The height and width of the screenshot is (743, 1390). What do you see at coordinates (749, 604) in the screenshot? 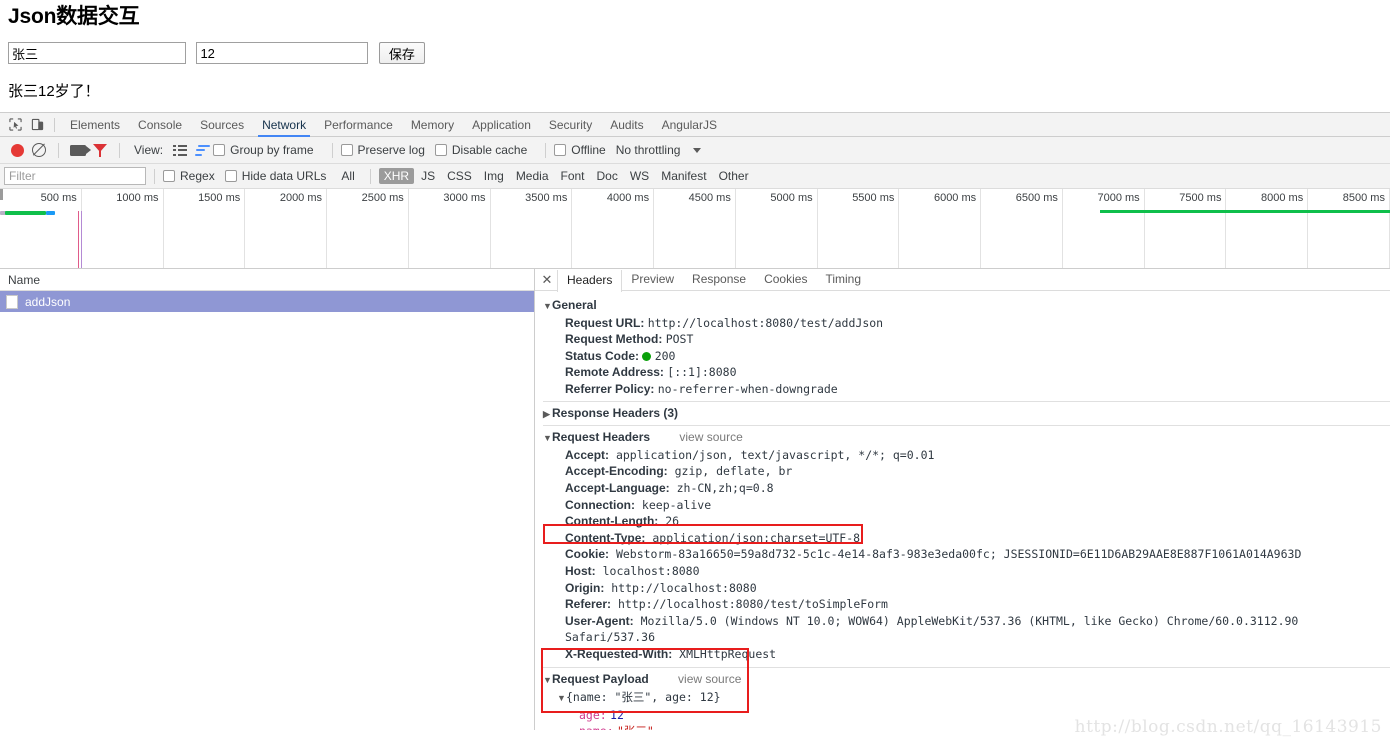
I see `header-value: http://localhost:8080/test/toSimpleForm` at bounding box center [749, 604].